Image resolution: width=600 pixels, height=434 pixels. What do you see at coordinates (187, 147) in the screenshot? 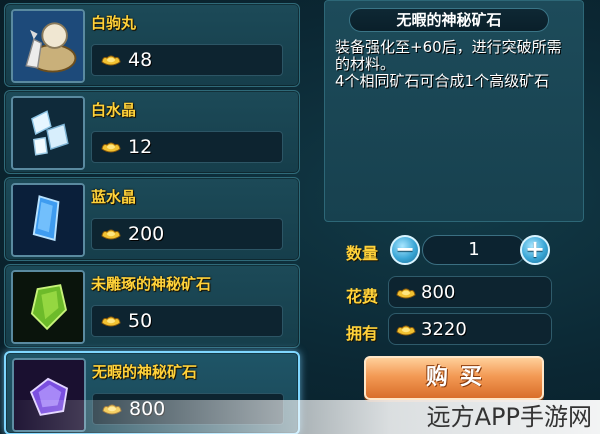
I see `item-price-box: 12` at bounding box center [187, 147].